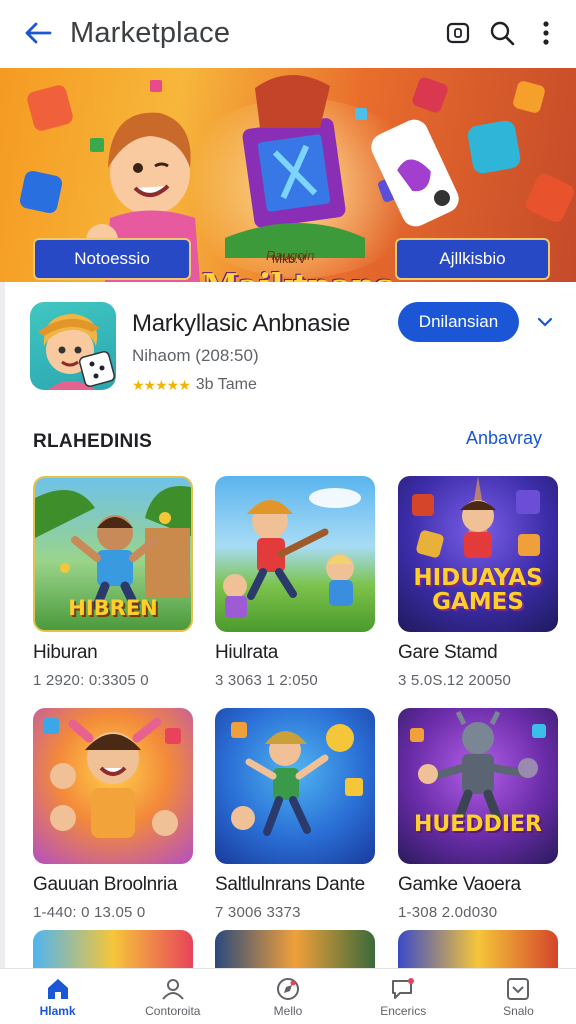 This screenshot has width=576, height=1024. Describe the element at coordinates (226, 384) in the screenshot. I see `app-rating-text: 3b Tame` at that location.